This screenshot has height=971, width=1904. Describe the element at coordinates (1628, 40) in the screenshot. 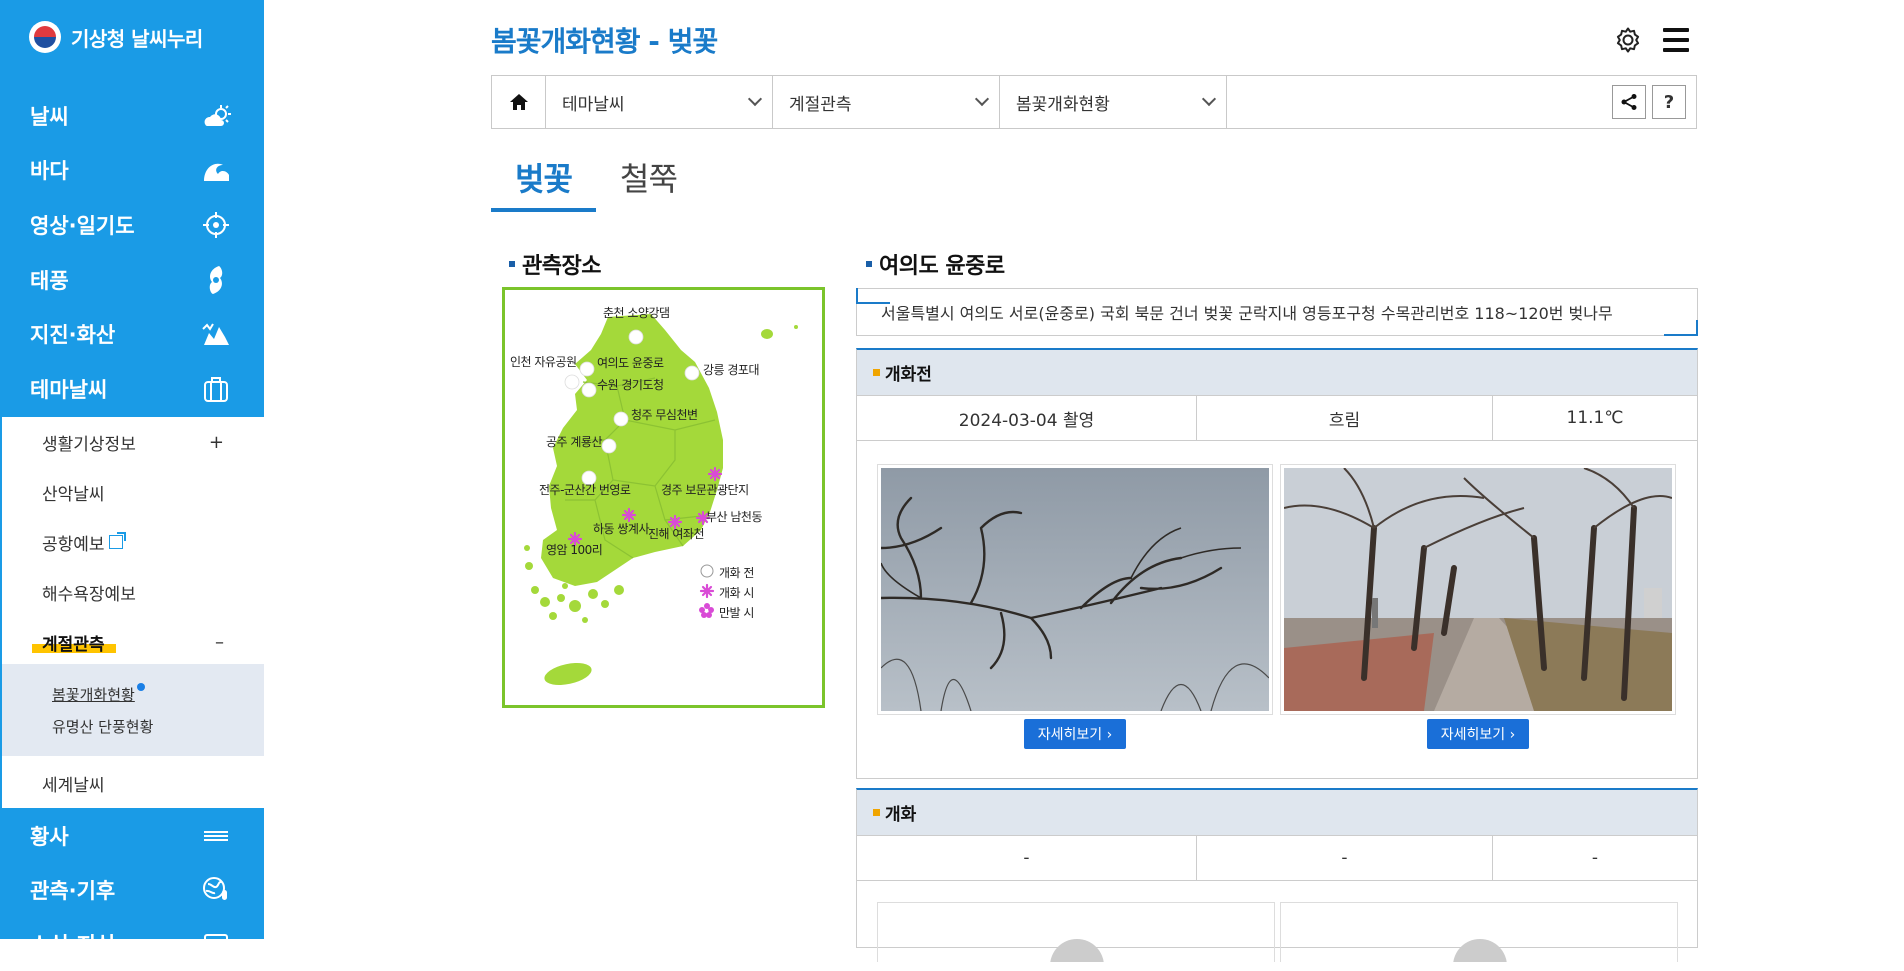

I see `settings-gear-icon` at that location.